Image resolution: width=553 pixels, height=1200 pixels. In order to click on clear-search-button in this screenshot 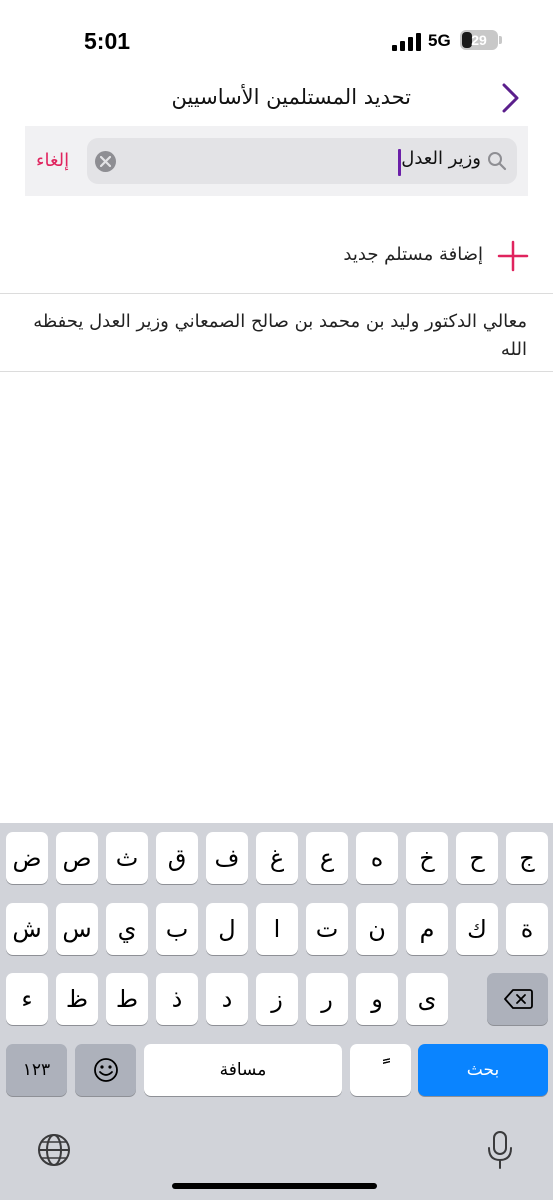, I will do `click(105, 161)`.